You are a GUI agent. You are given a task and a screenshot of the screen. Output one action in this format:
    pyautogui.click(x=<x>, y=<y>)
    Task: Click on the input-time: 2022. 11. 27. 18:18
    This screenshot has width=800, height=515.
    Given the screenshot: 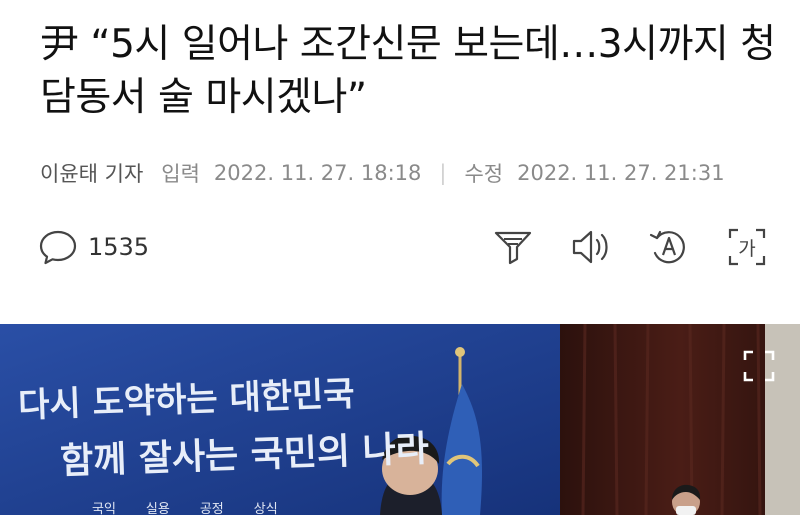 What is the action you would take?
    pyautogui.click(x=317, y=173)
    